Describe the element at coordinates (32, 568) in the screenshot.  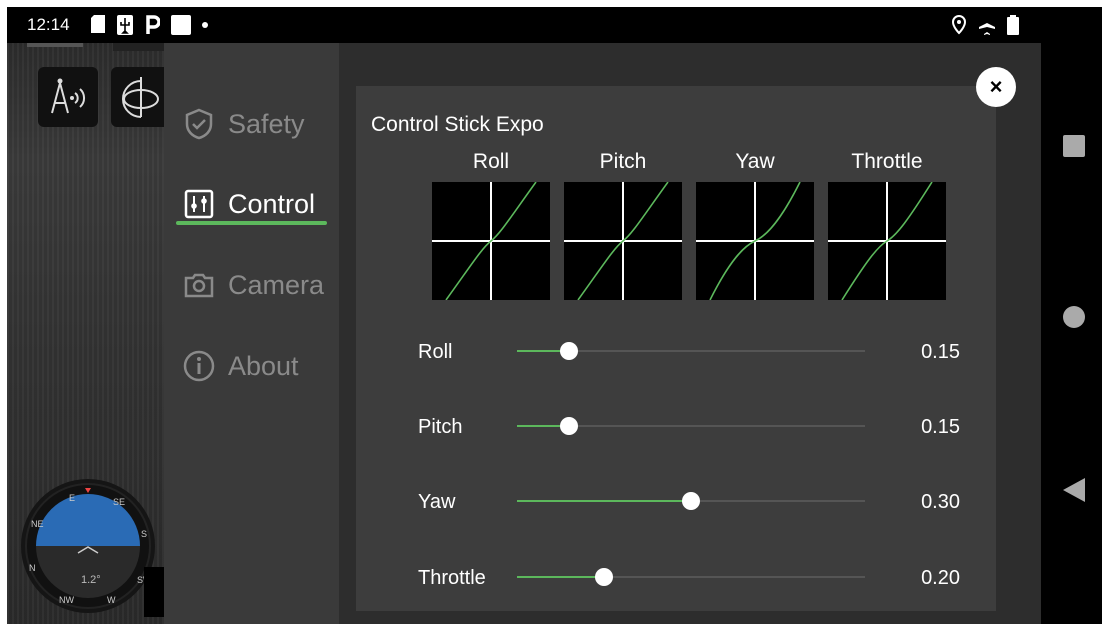
I see `compass-dir-n: N` at that location.